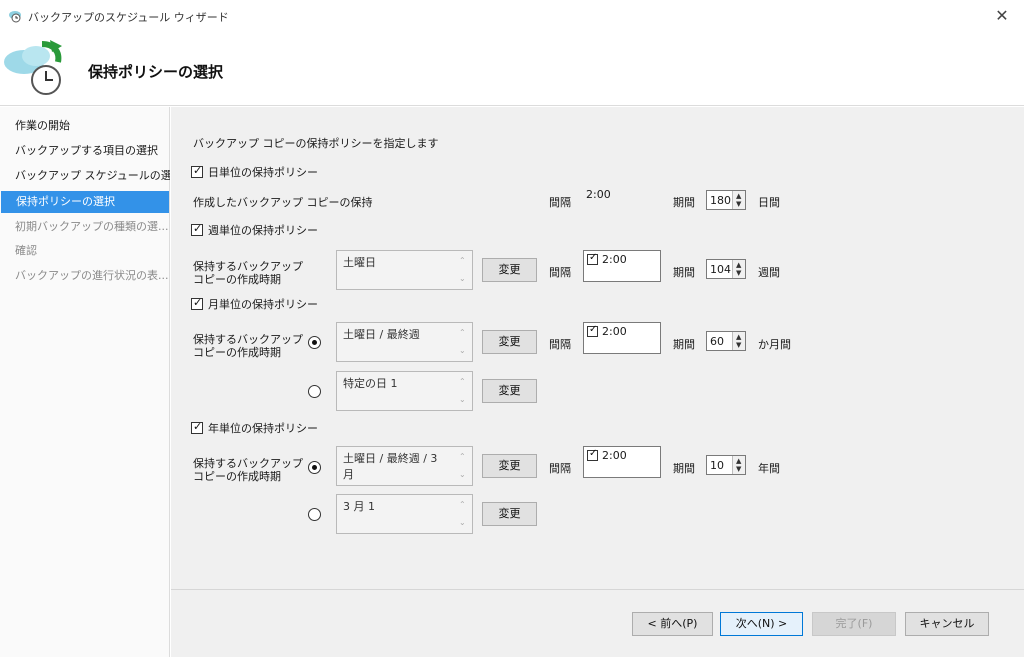  Describe the element at coordinates (614, 259) in the screenshot. I see `weekly-time-value: 2:00` at that location.